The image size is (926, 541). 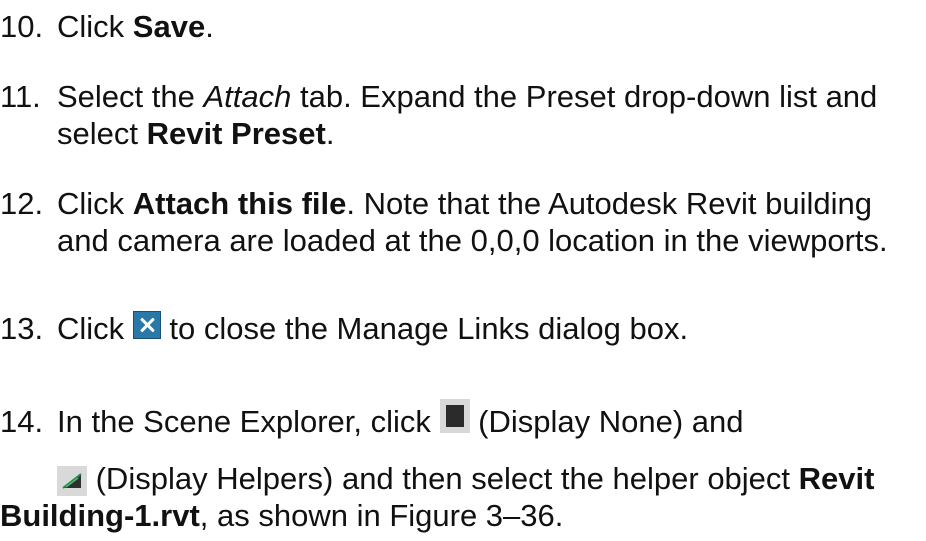 What do you see at coordinates (72, 480) in the screenshot?
I see `display-helpers-icon` at bounding box center [72, 480].